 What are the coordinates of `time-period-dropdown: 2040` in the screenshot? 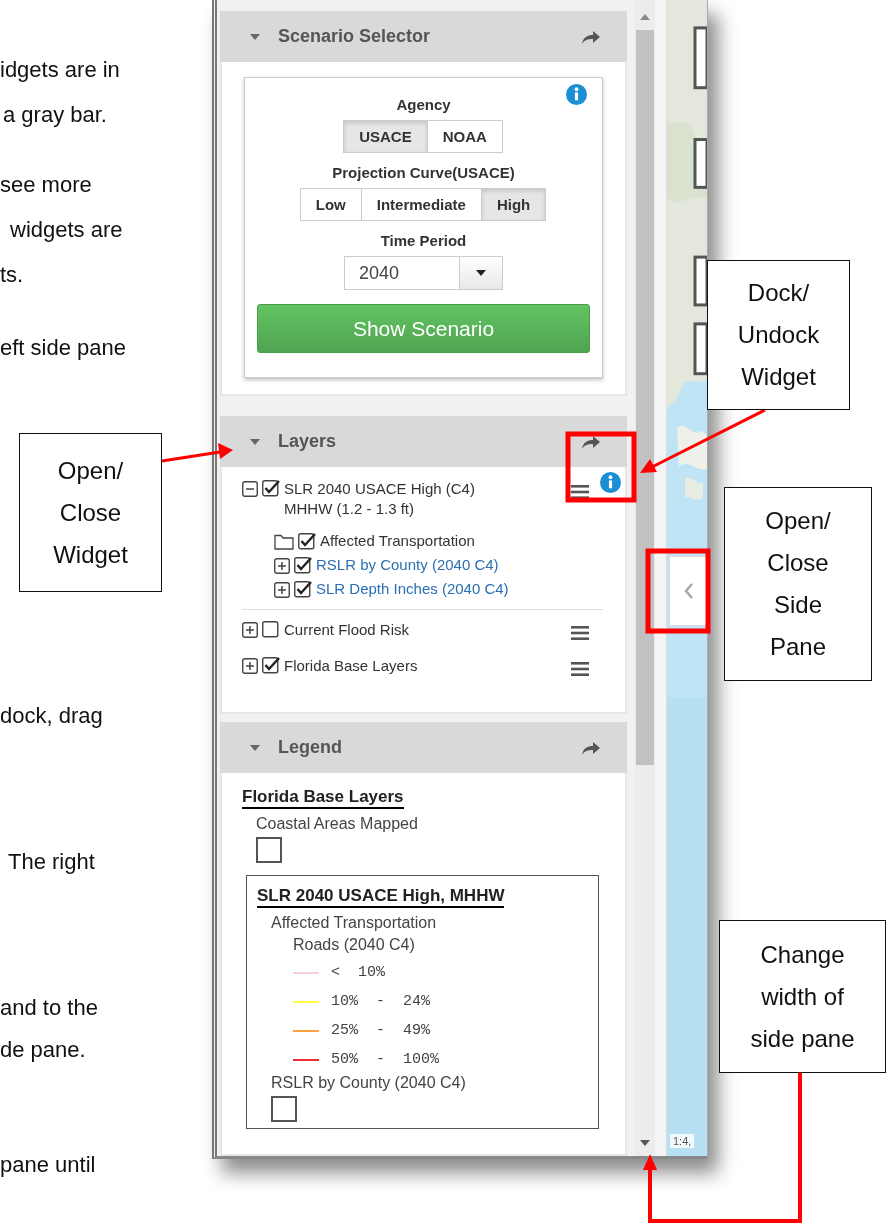 It's located at (423, 273).